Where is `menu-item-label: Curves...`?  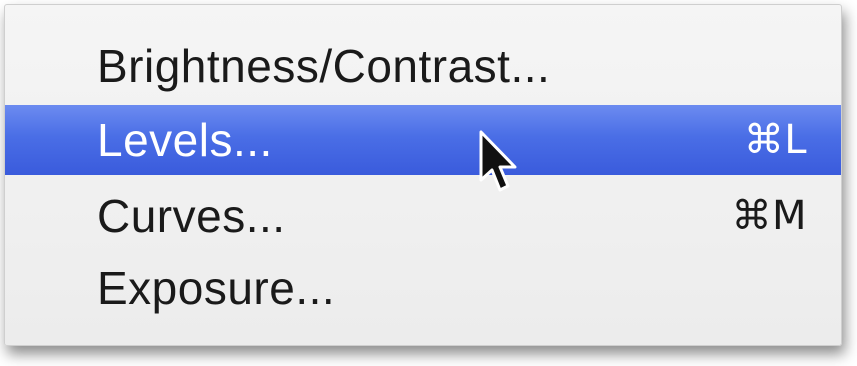
menu-item-label: Curves... is located at coordinates (191, 216).